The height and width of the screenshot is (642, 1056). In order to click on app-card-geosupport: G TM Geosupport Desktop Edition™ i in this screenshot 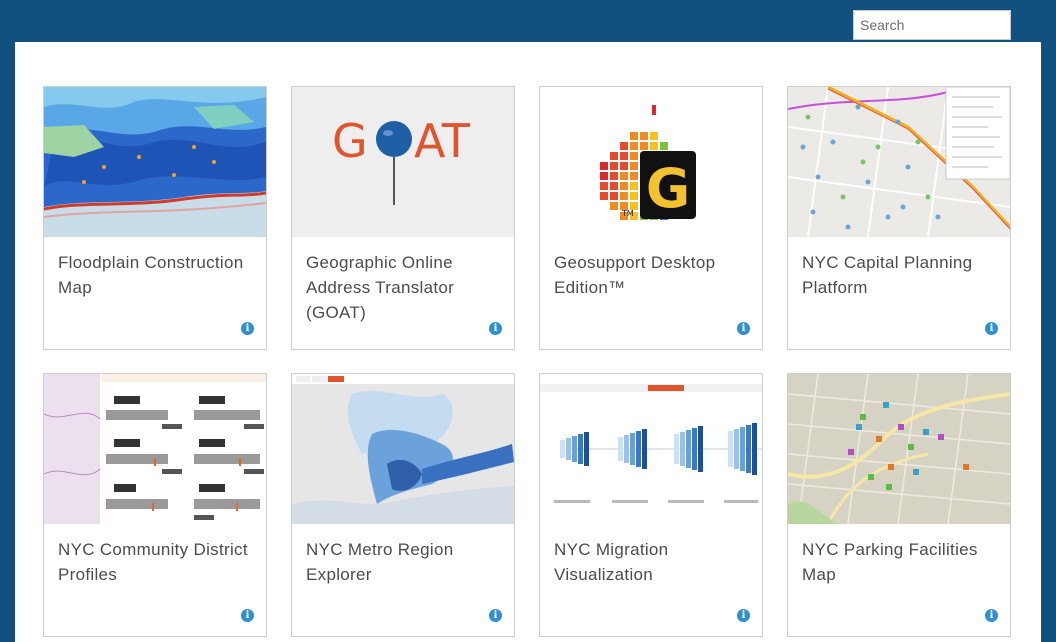, I will do `click(651, 218)`.